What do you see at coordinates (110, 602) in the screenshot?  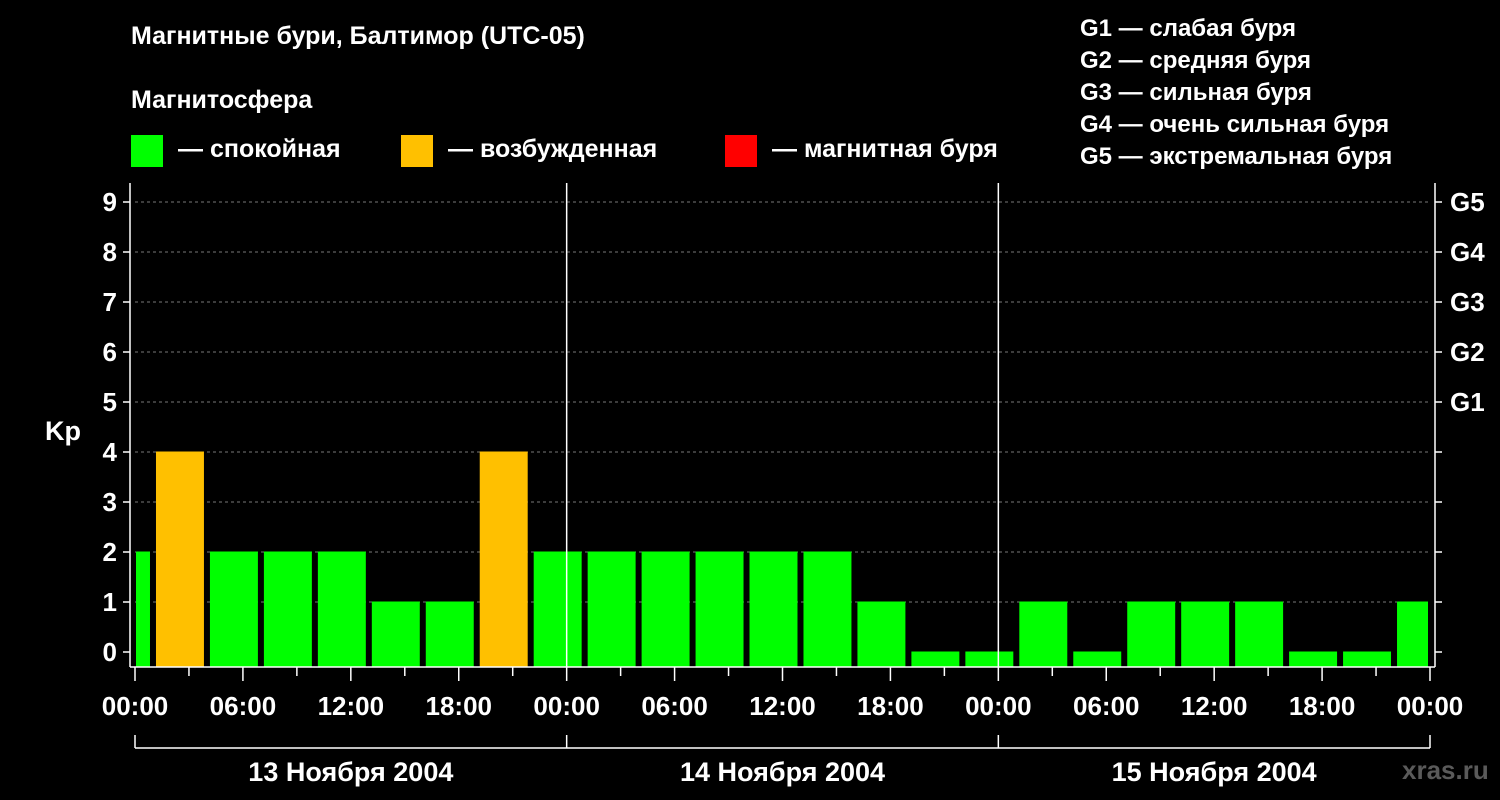 I see `y-tick-label: 1` at bounding box center [110, 602].